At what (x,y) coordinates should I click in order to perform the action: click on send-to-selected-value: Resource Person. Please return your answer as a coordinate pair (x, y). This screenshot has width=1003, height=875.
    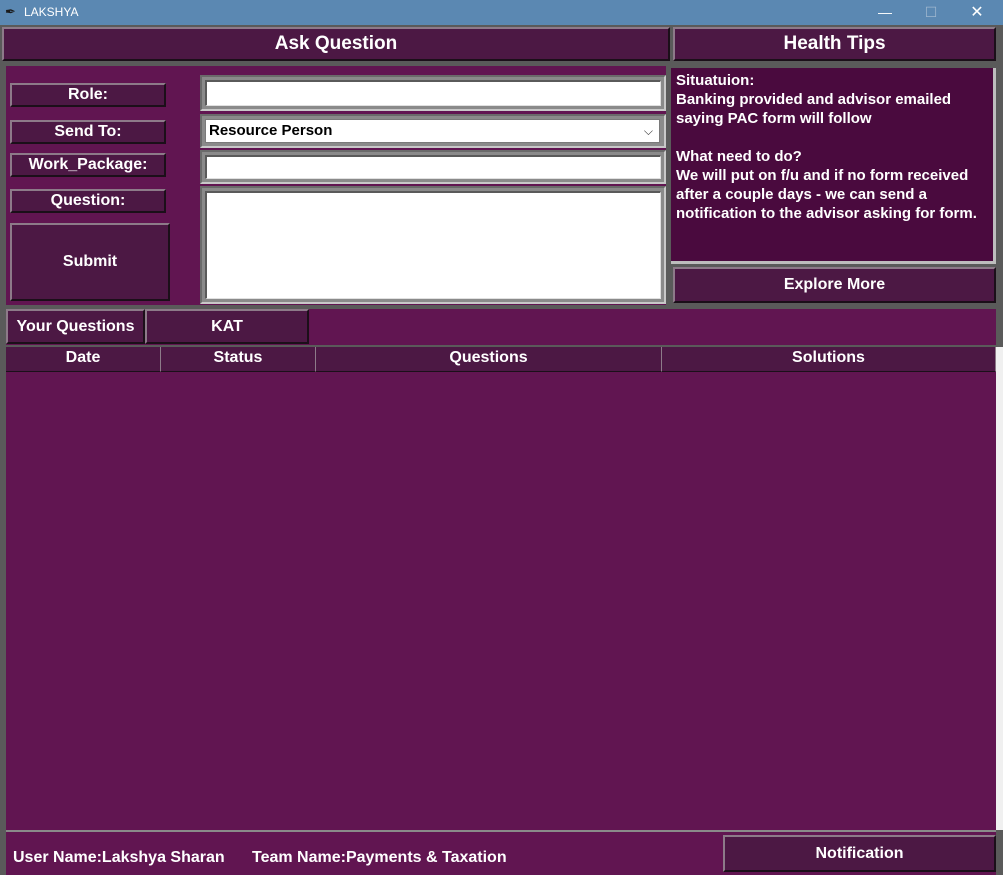
    Looking at the image, I should click on (271, 130).